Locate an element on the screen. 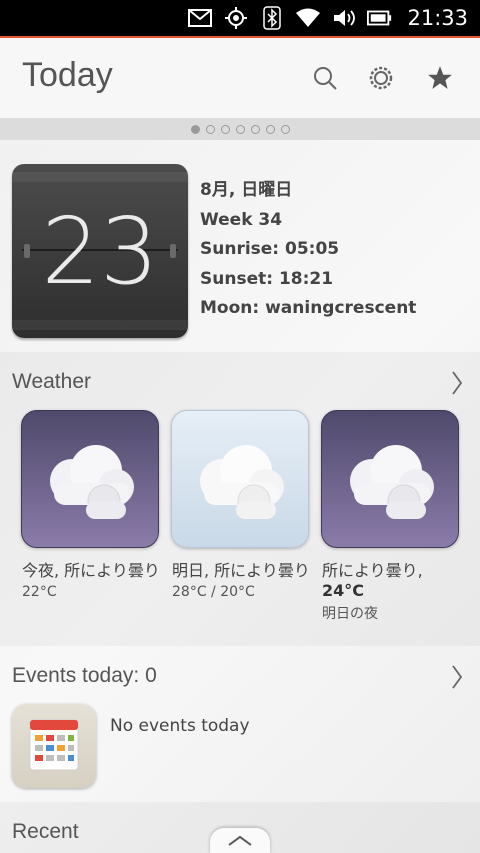 This screenshot has width=480, height=853. weather-card-tomorrow is located at coordinates (240, 479).